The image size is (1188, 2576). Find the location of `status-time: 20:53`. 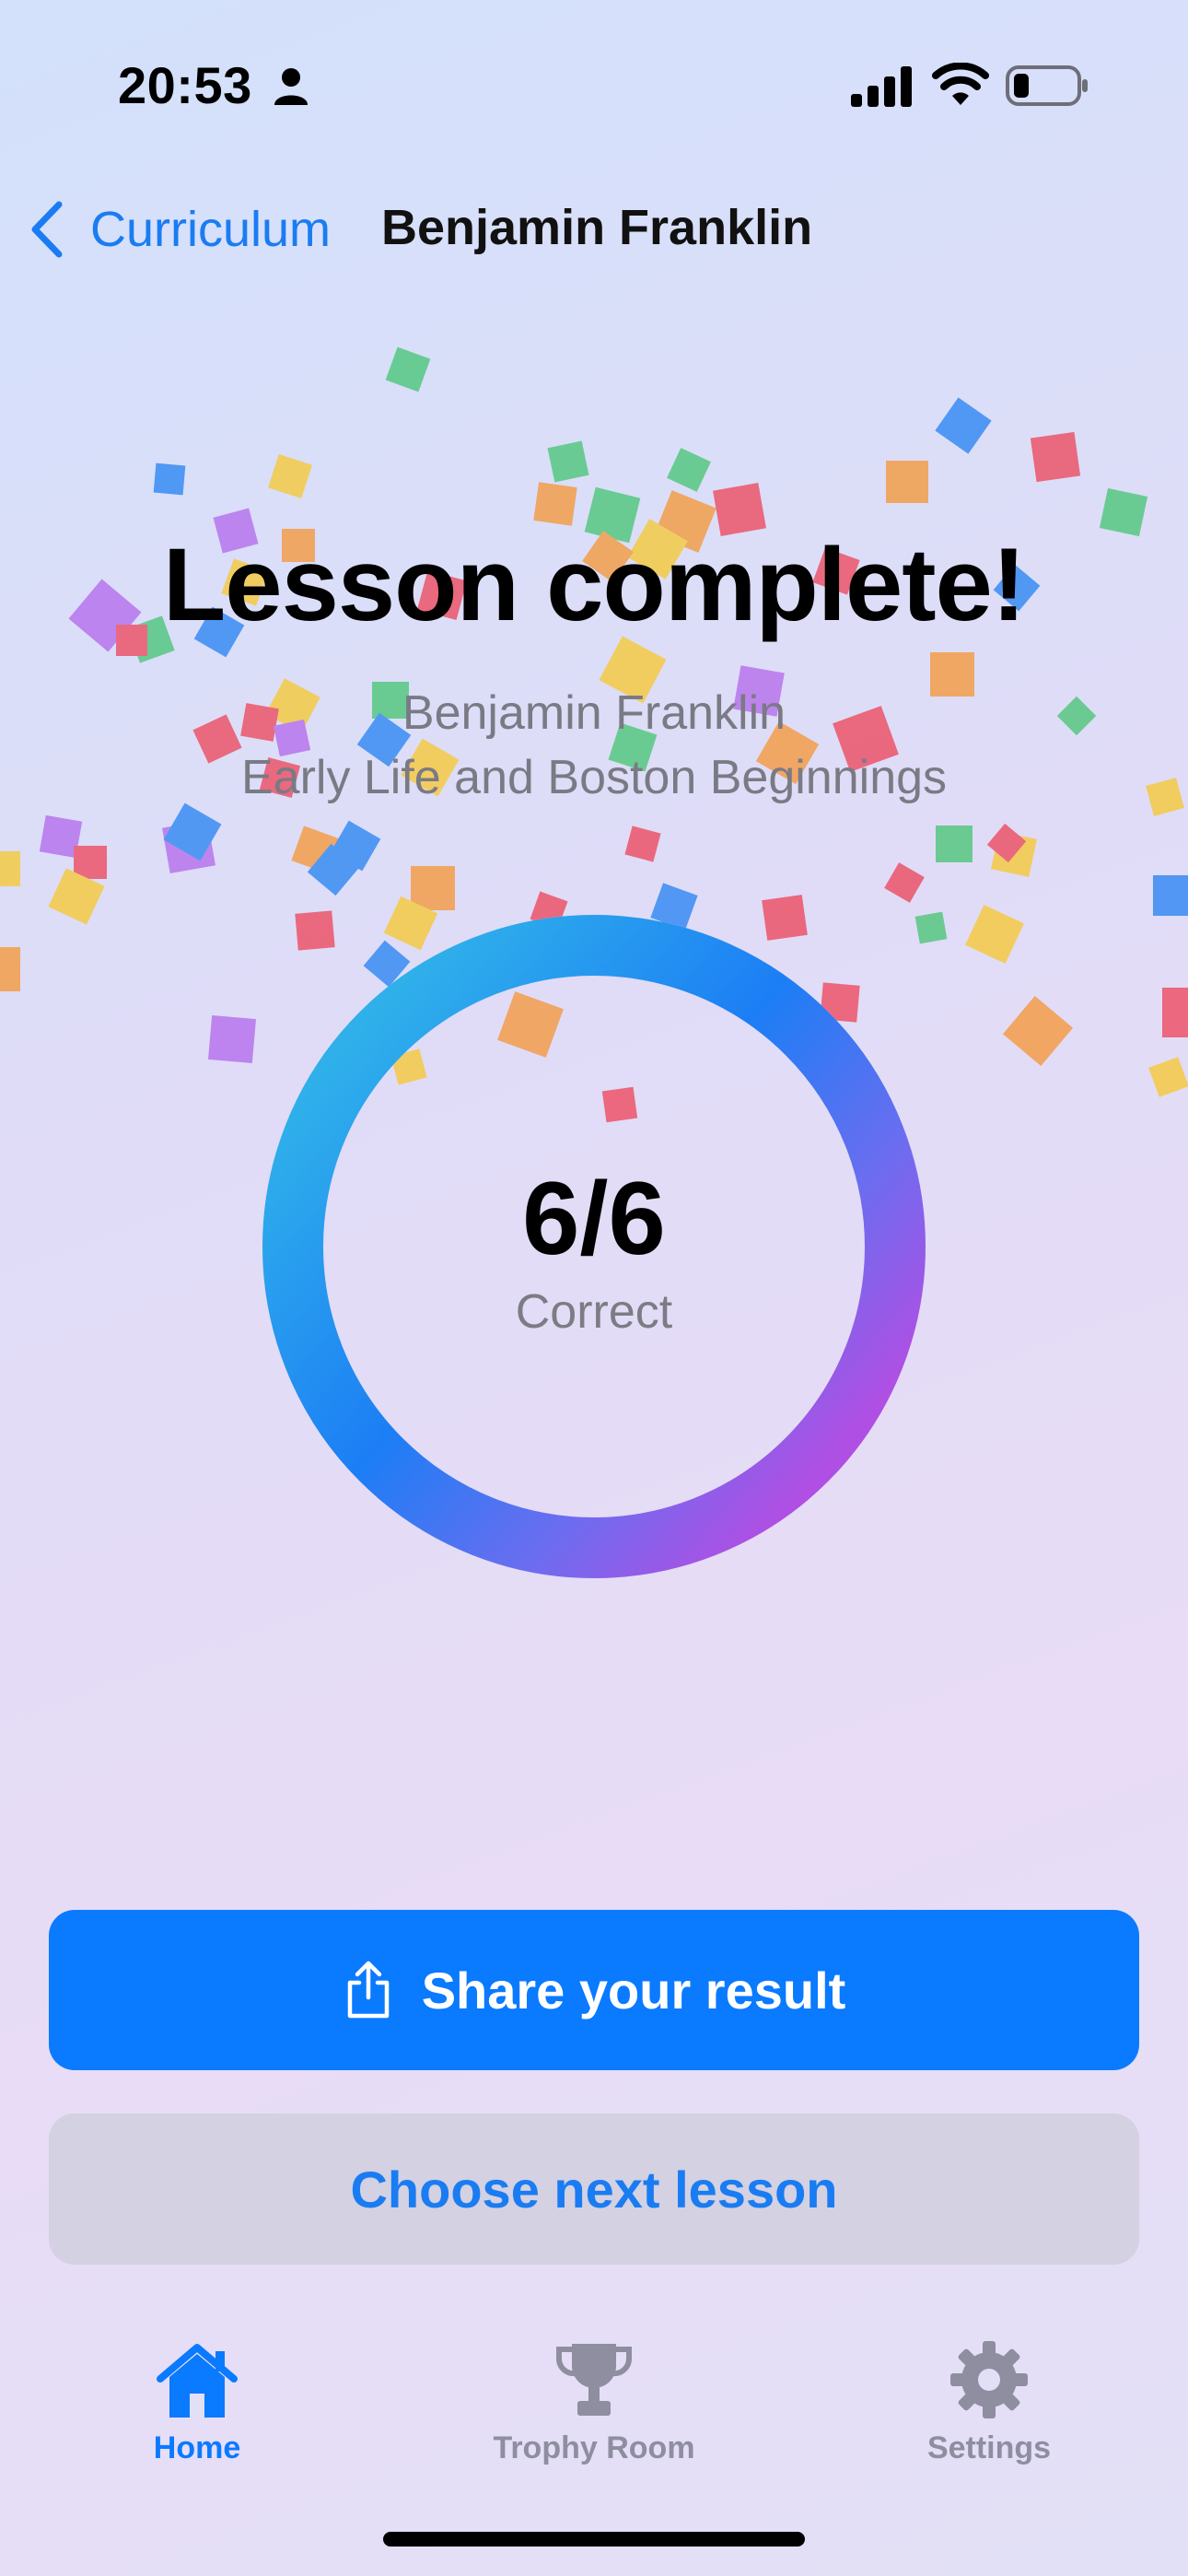

status-time: 20:53 is located at coordinates (185, 85).